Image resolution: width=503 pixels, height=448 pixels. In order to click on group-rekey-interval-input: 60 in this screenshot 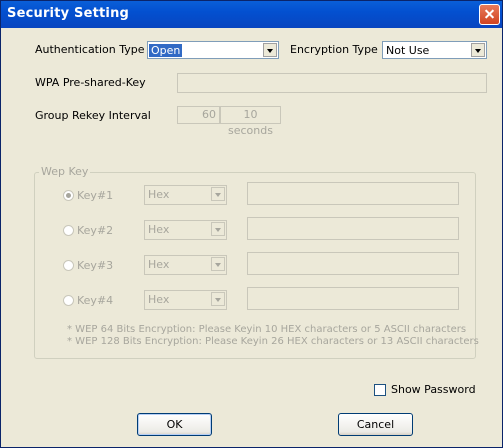, I will do `click(198, 115)`.